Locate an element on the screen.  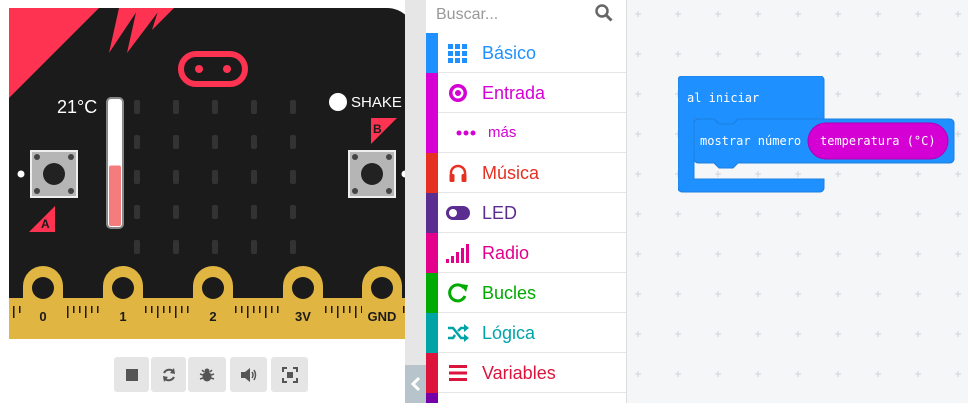
temperature-label: 21°C is located at coordinates (77, 107).